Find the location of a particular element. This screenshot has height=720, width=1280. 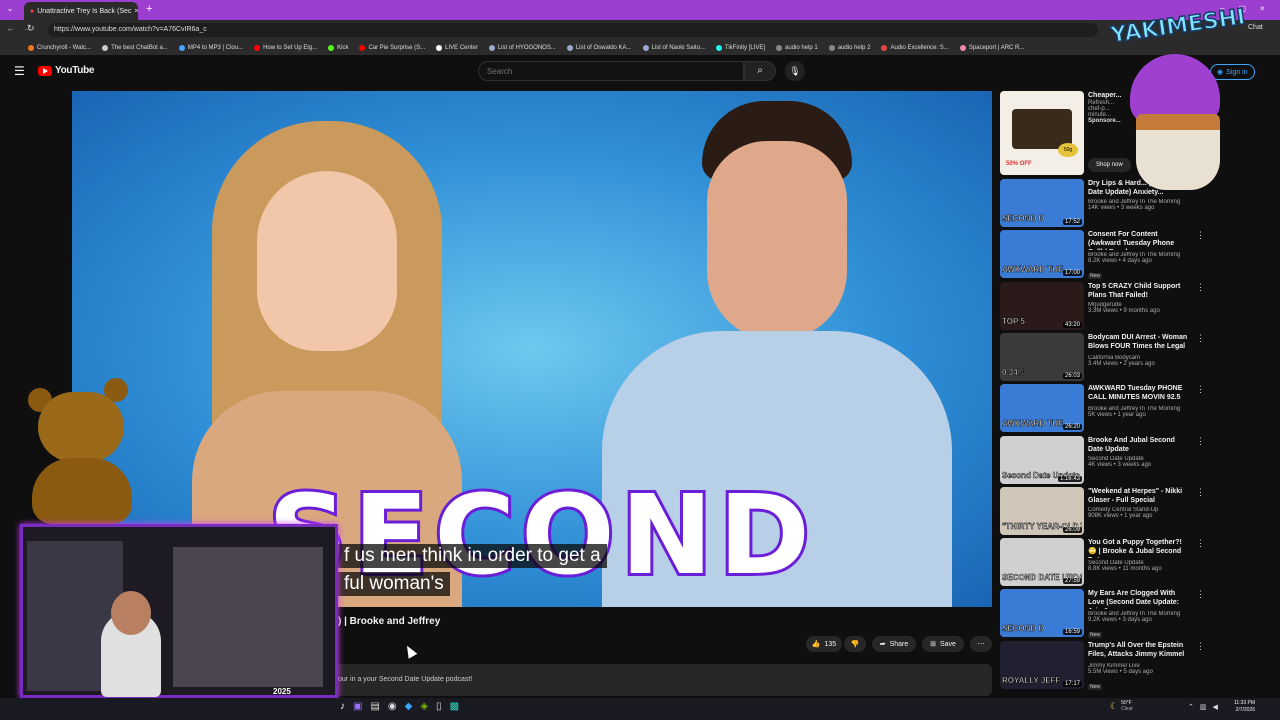

bookmark-item: Kick is located at coordinates (338, 47).